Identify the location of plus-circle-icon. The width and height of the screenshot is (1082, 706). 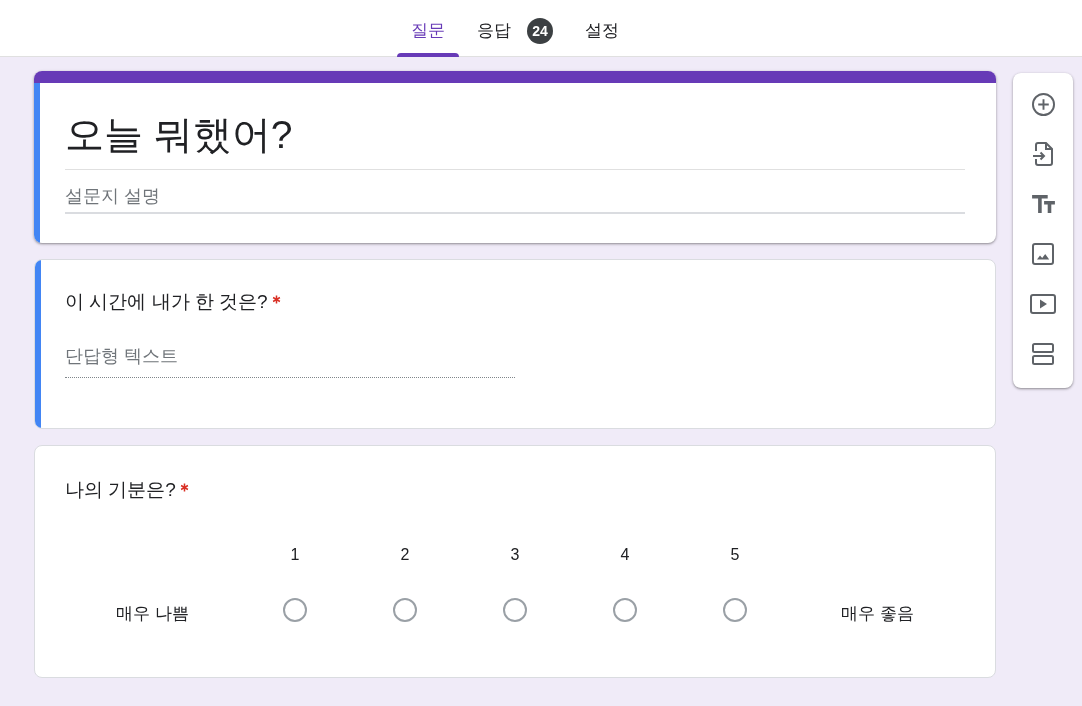
(1043, 104).